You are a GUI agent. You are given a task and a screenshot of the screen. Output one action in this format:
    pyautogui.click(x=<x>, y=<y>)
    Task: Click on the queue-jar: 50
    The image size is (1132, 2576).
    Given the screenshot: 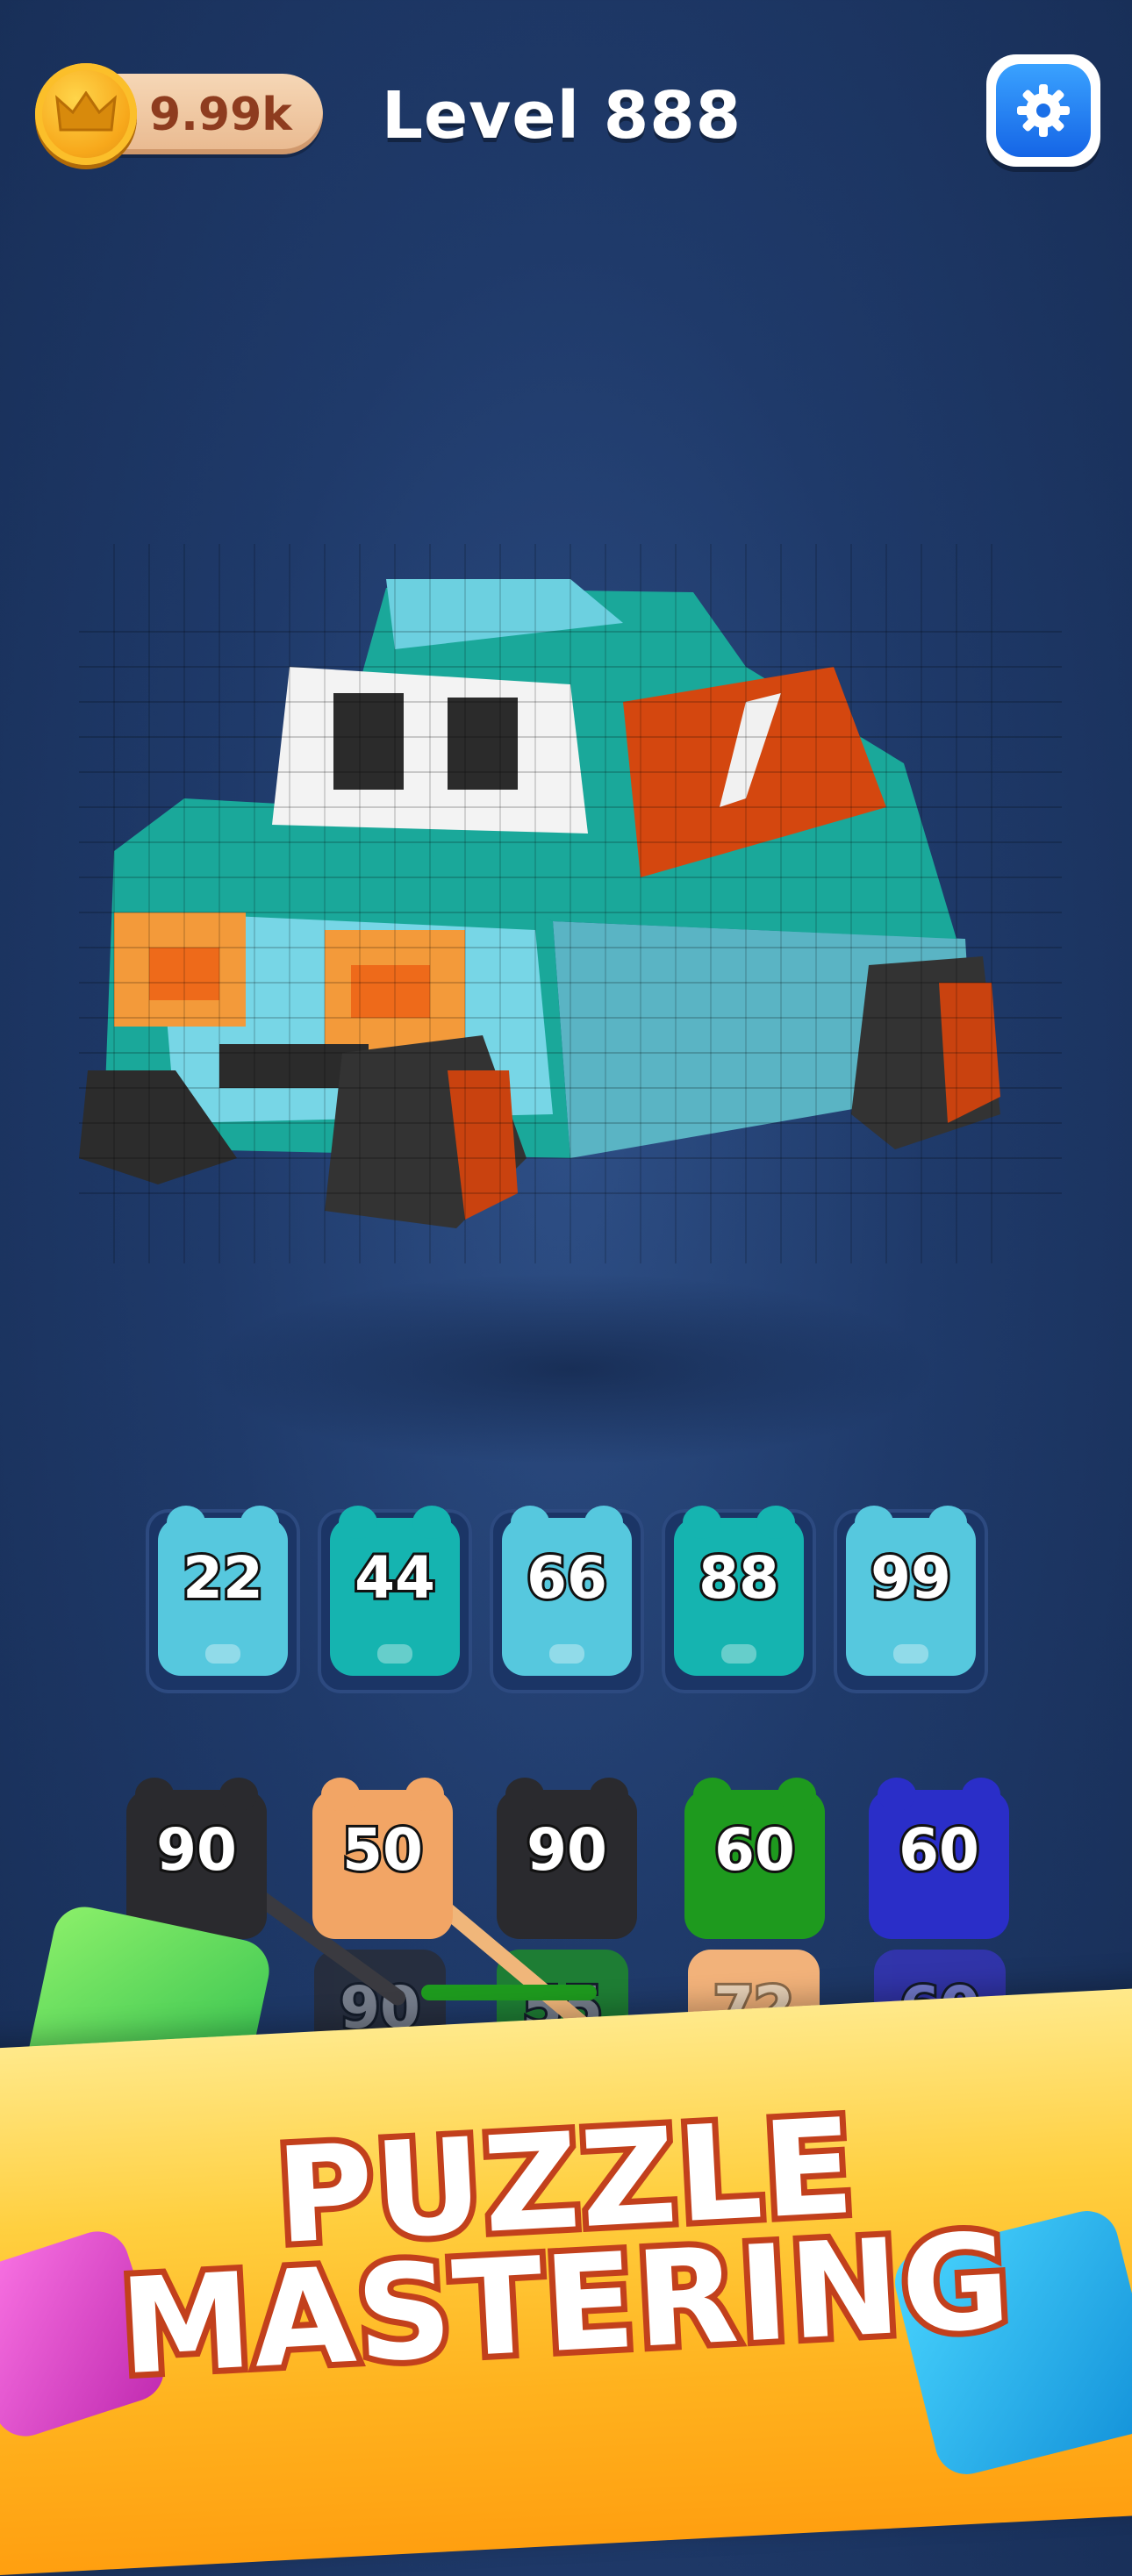 What is the action you would take?
    pyautogui.click(x=382, y=1858)
    